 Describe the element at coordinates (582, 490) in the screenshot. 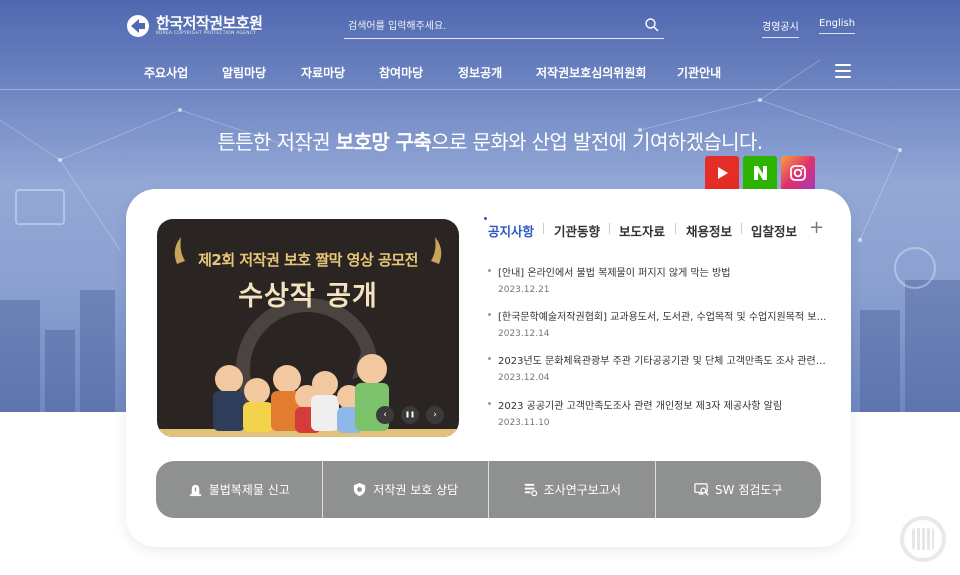

I see `quick-menu-label: 조사연구보고서` at that location.